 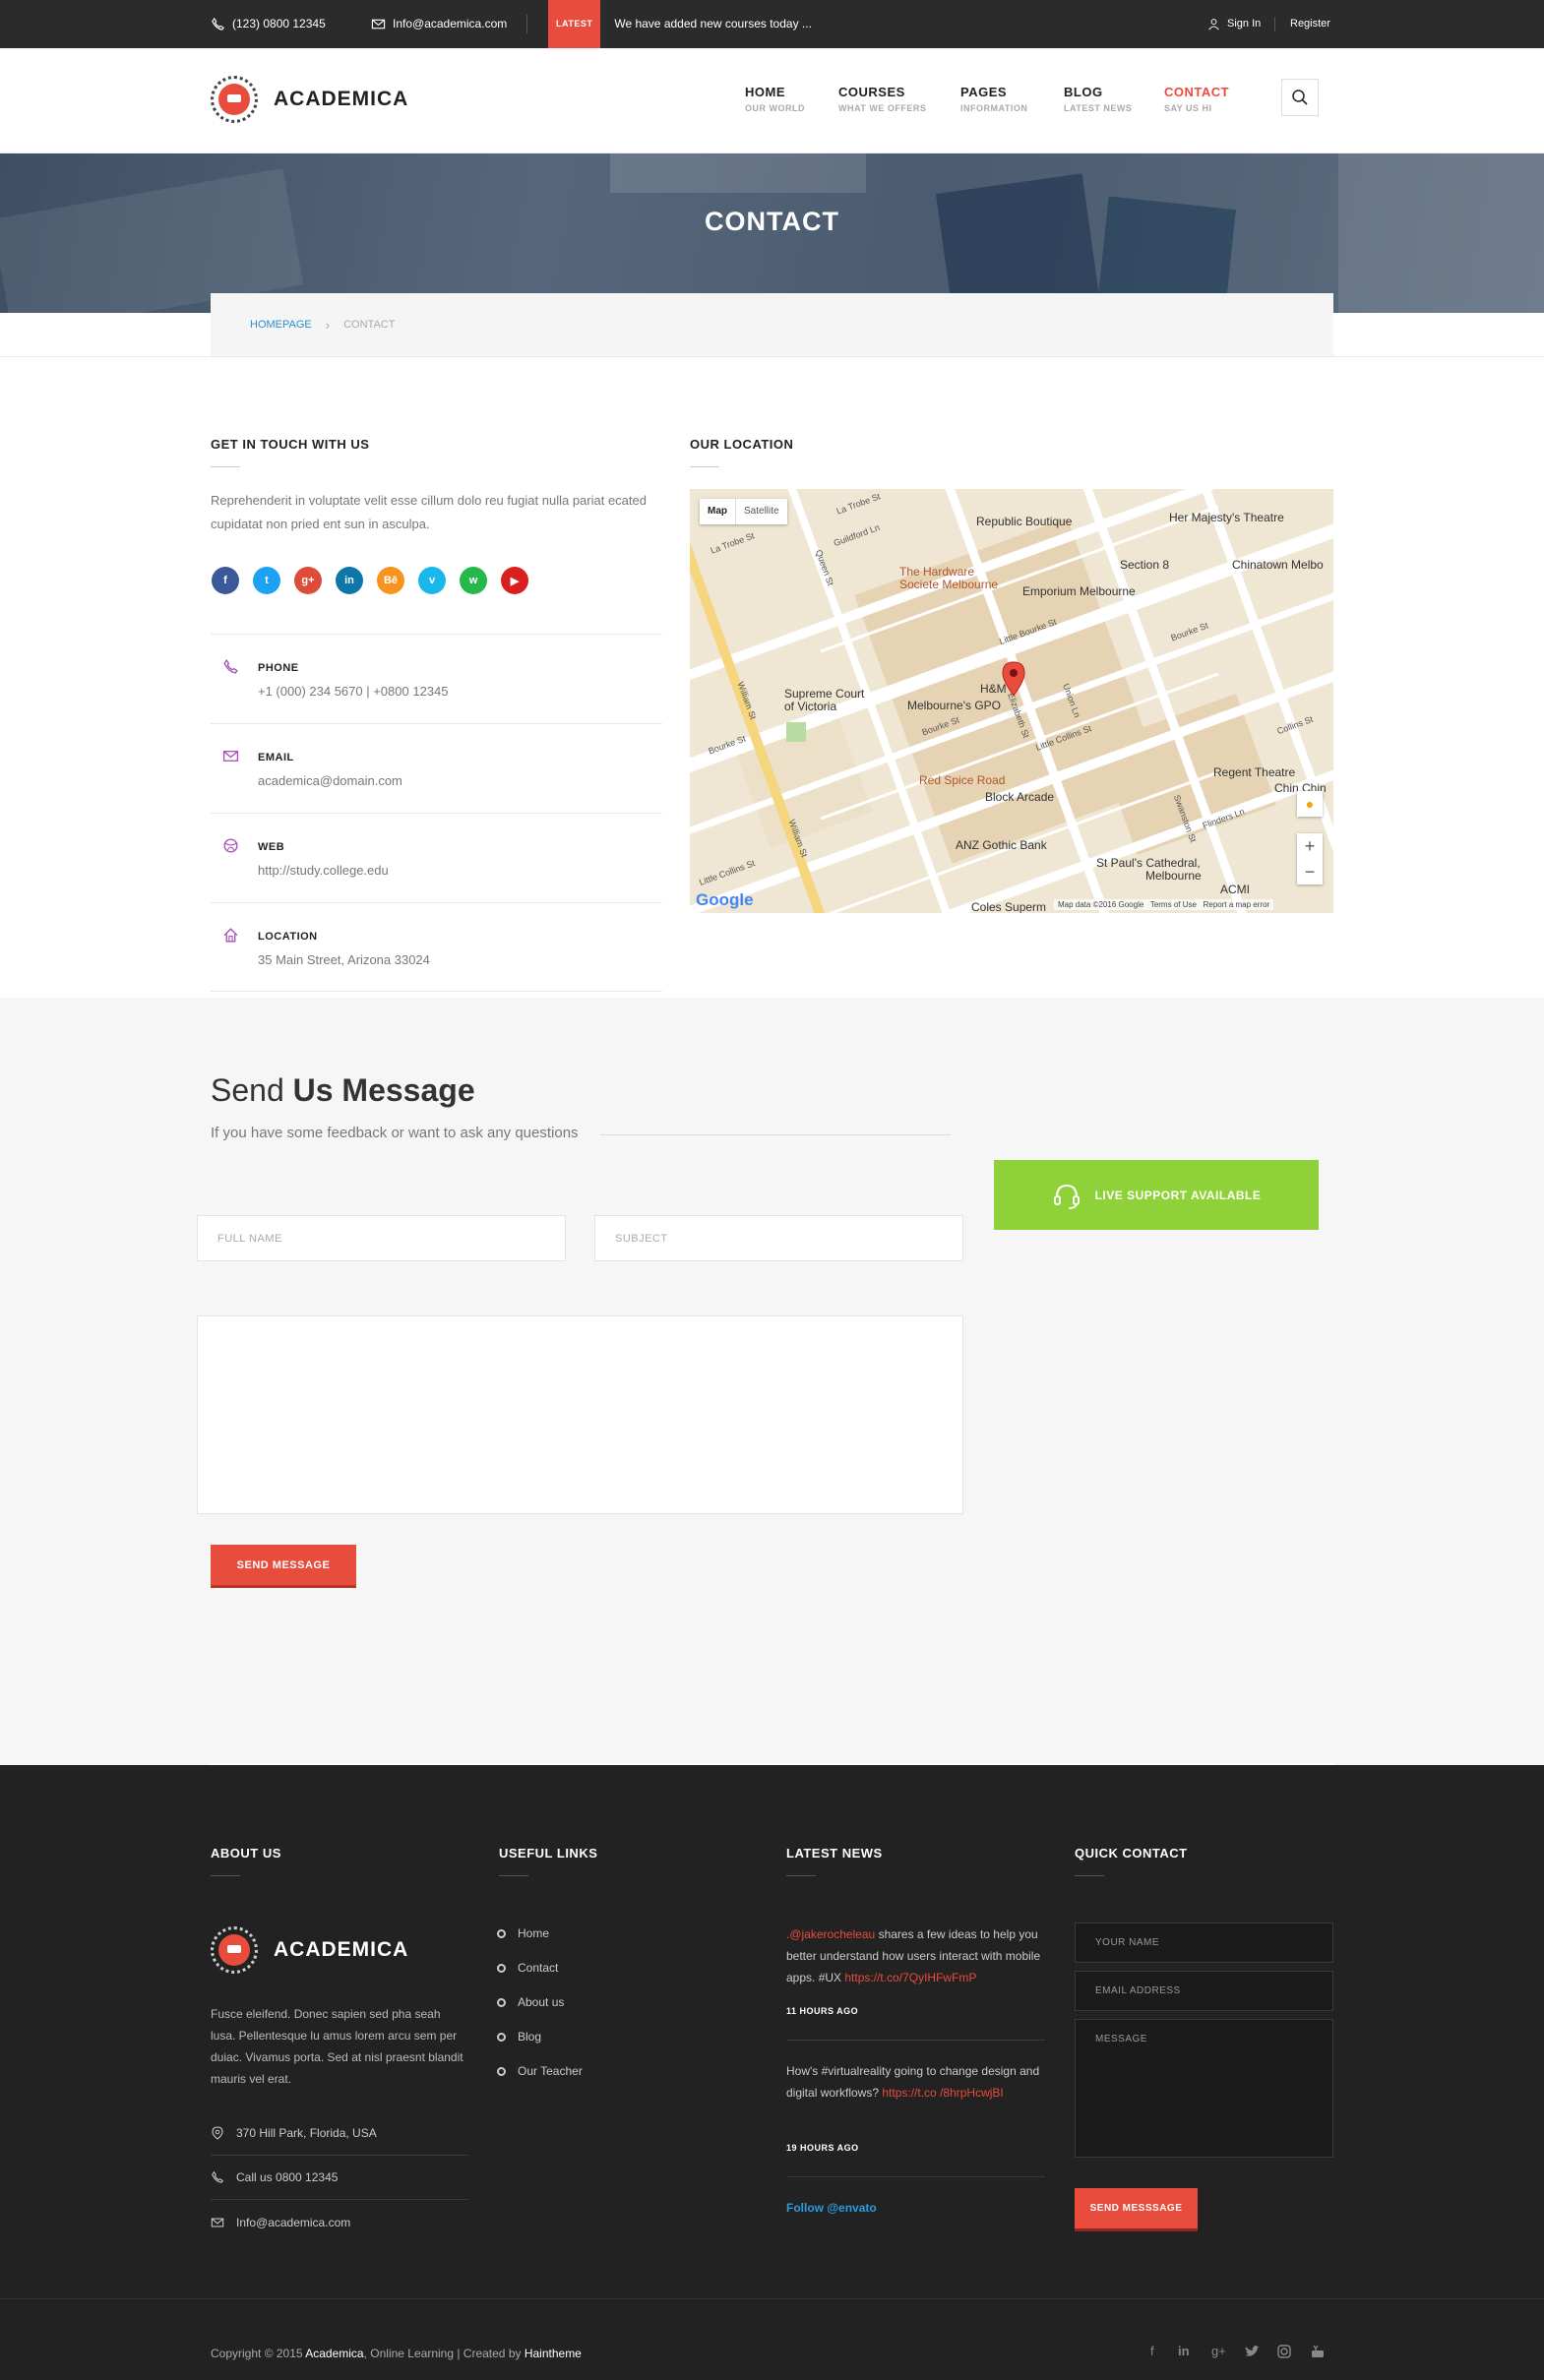 What do you see at coordinates (432, 580) in the screenshot?
I see `vimeo-icon: v` at bounding box center [432, 580].